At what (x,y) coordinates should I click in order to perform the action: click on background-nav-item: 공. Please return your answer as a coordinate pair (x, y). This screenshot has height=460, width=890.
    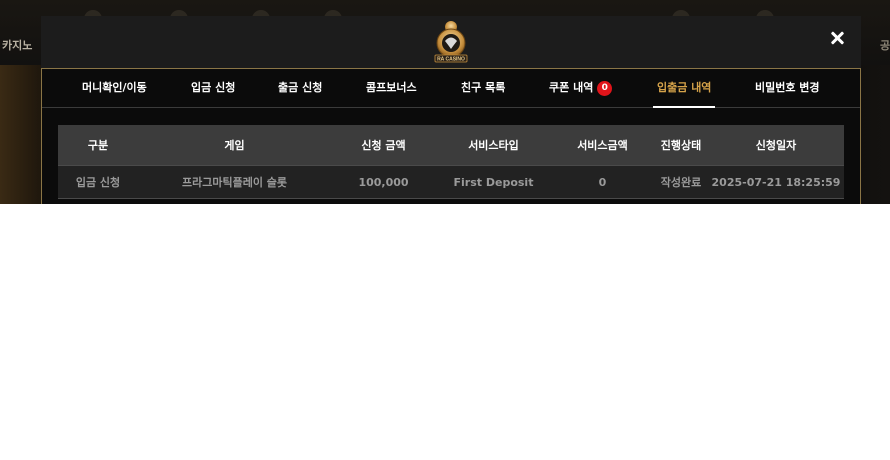
    Looking at the image, I should click on (885, 45).